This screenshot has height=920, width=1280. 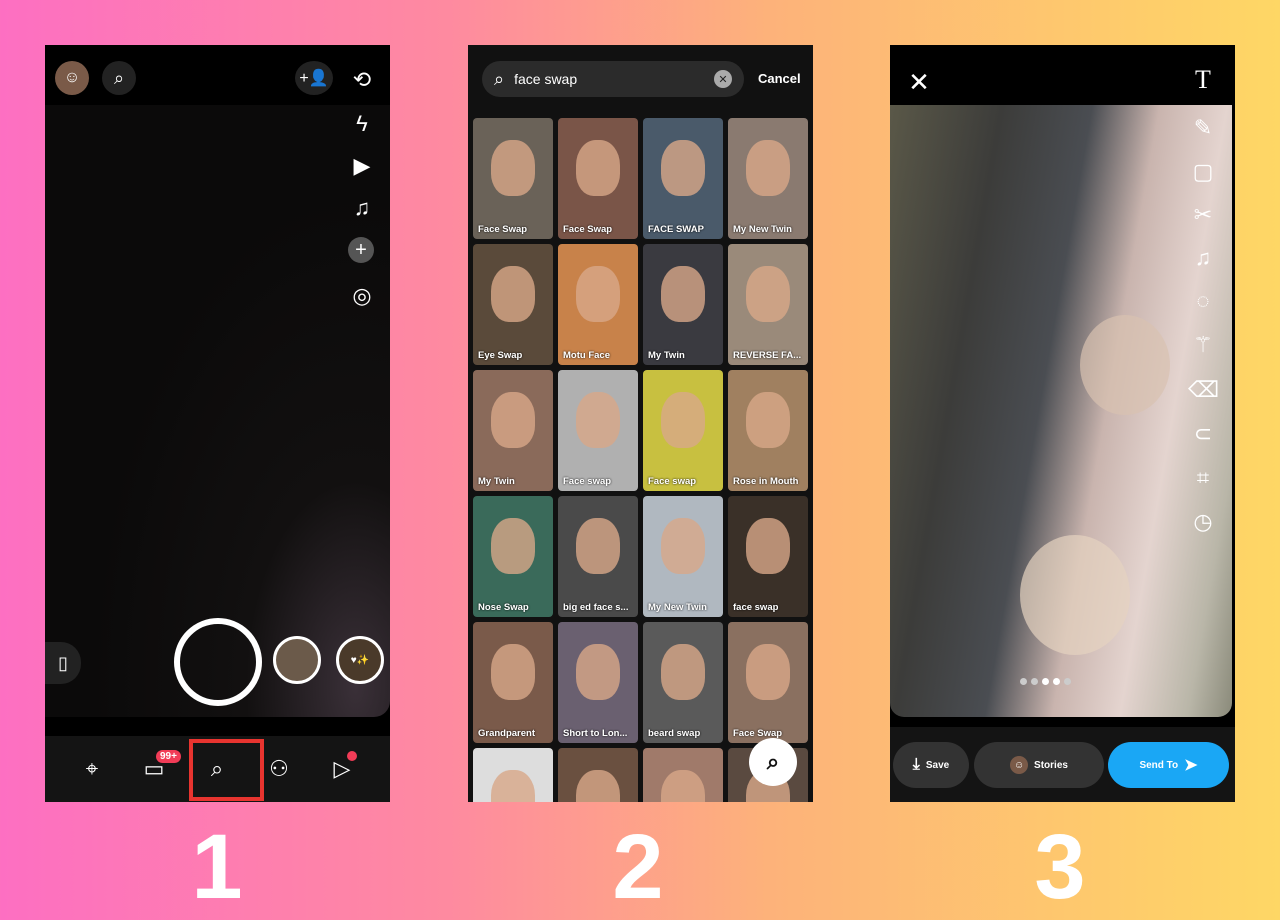 What do you see at coordinates (507, 733) in the screenshot?
I see `lens-name: Grandparent` at bounding box center [507, 733].